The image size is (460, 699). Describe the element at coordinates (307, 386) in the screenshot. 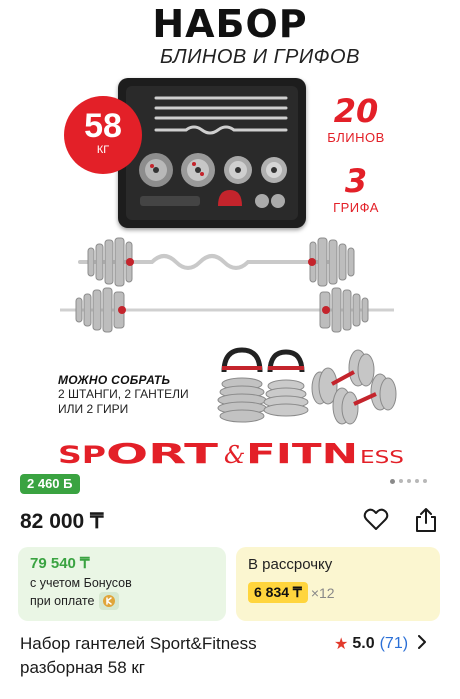

I see `kettlebells-dumbbells-image` at that location.